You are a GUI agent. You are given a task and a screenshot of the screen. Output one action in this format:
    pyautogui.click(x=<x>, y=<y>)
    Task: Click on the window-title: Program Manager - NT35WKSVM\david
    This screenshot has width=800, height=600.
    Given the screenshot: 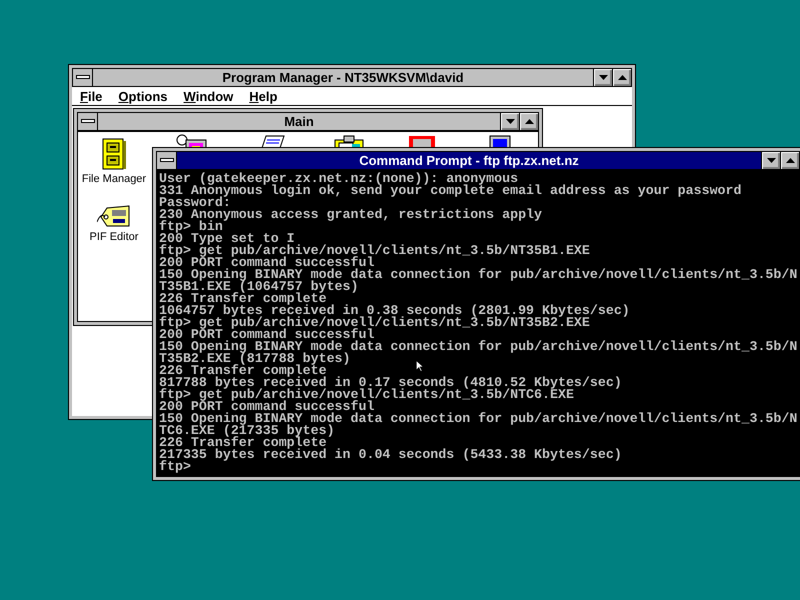 What is the action you would take?
    pyautogui.click(x=343, y=77)
    